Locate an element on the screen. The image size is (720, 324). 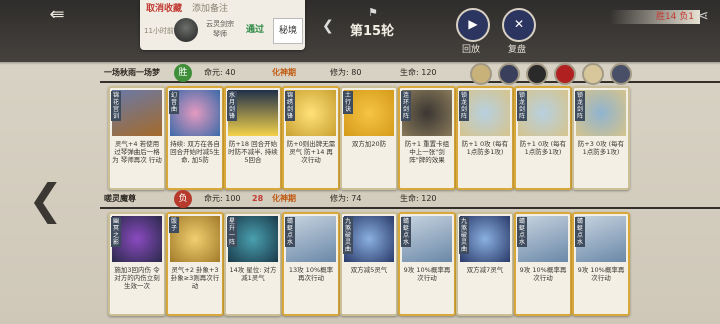
card: 锦花宫训灵气+4 若使用过琴弹曲后一格为 琴师再次 行动 is located at coordinates (137, 138).